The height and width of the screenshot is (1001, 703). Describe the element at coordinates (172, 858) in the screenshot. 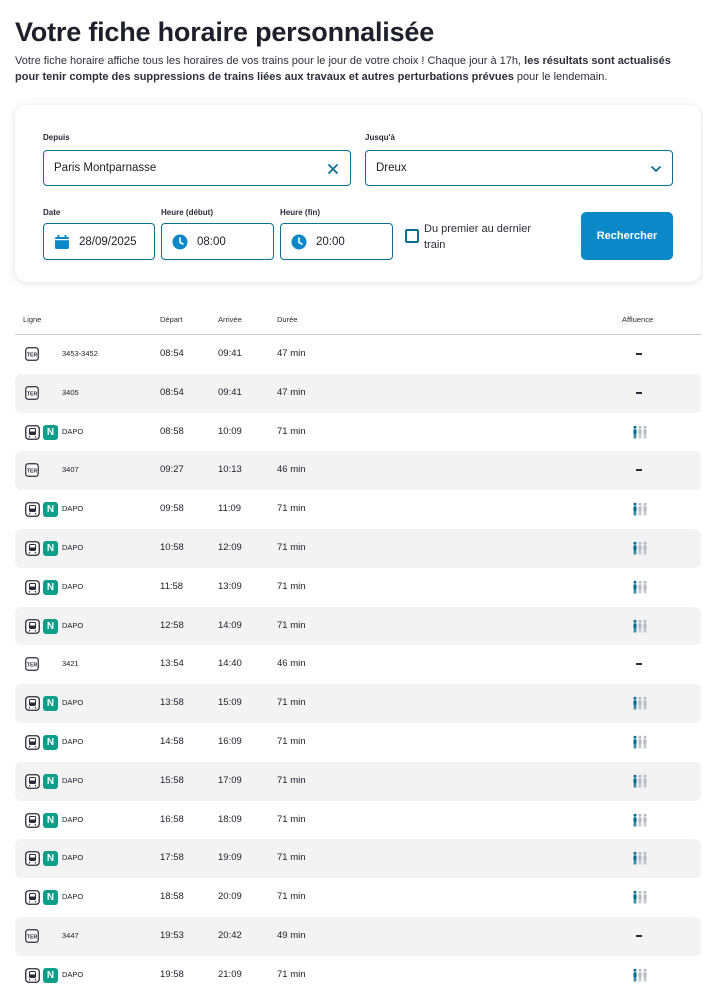

I see `departure-time: 17:58` at that location.